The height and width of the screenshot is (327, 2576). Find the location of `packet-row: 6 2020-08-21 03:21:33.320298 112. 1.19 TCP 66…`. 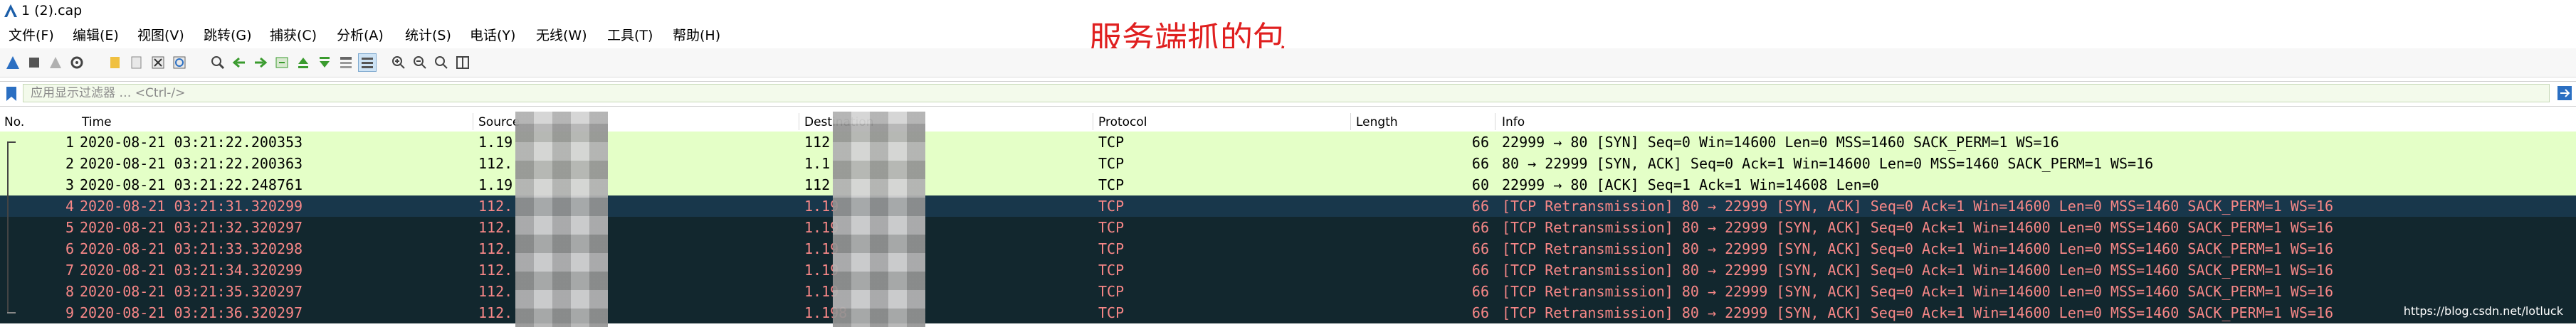

packet-row: 6 2020-08-21 03:21:33.320298 112. 1.19 TCP 66… is located at coordinates (1288, 248).